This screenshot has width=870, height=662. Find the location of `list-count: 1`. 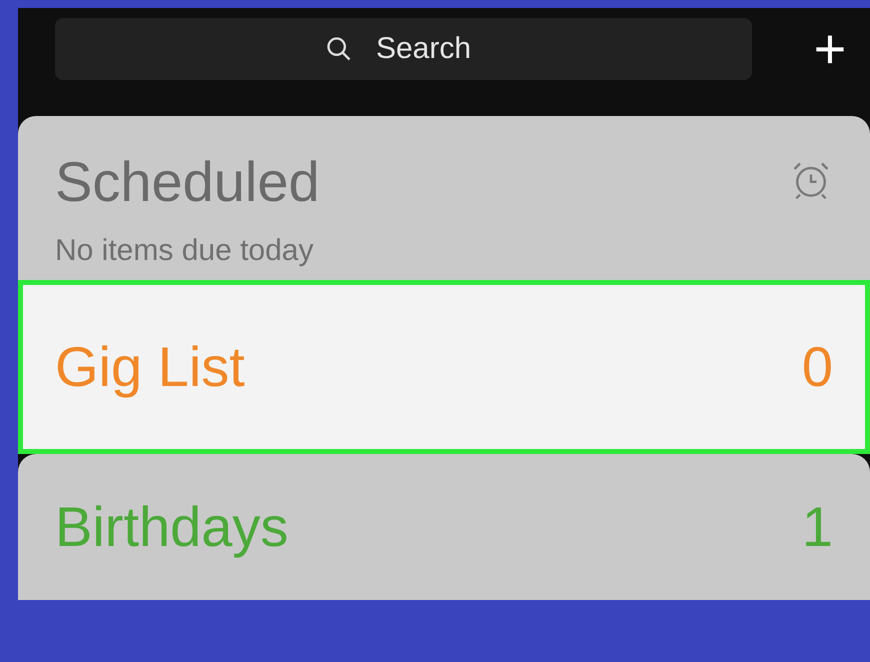

list-count: 1 is located at coordinates (817, 527).